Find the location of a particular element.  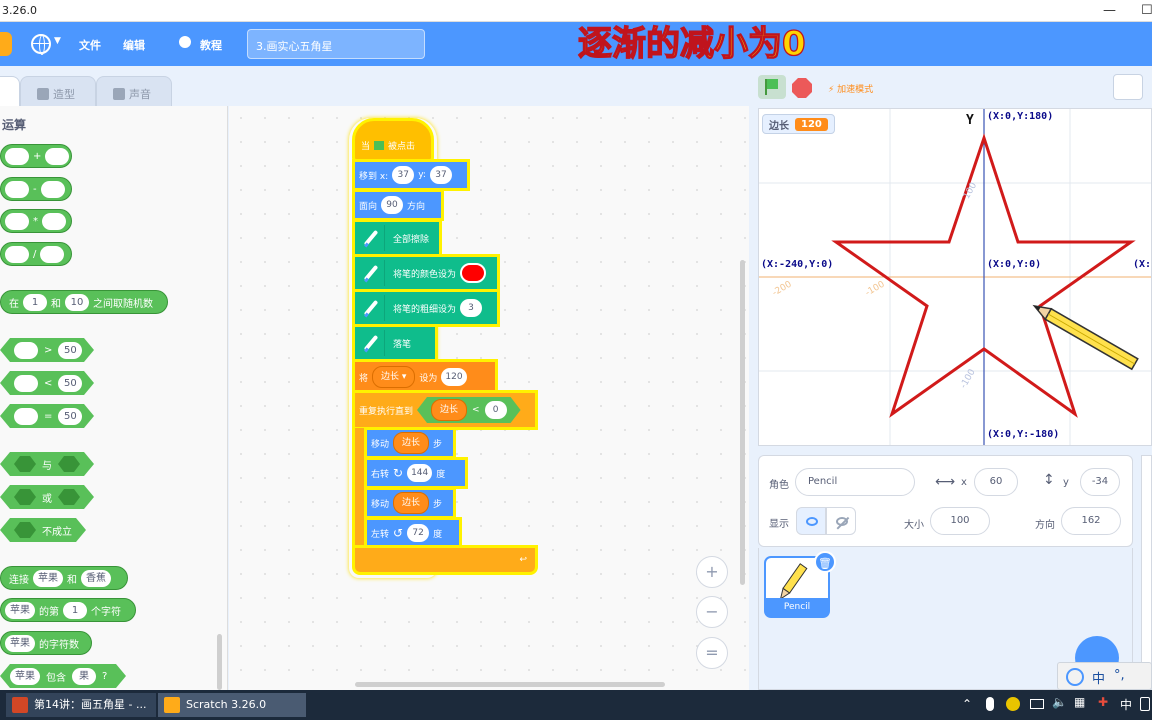

add-block: + is located at coordinates (36, 156).